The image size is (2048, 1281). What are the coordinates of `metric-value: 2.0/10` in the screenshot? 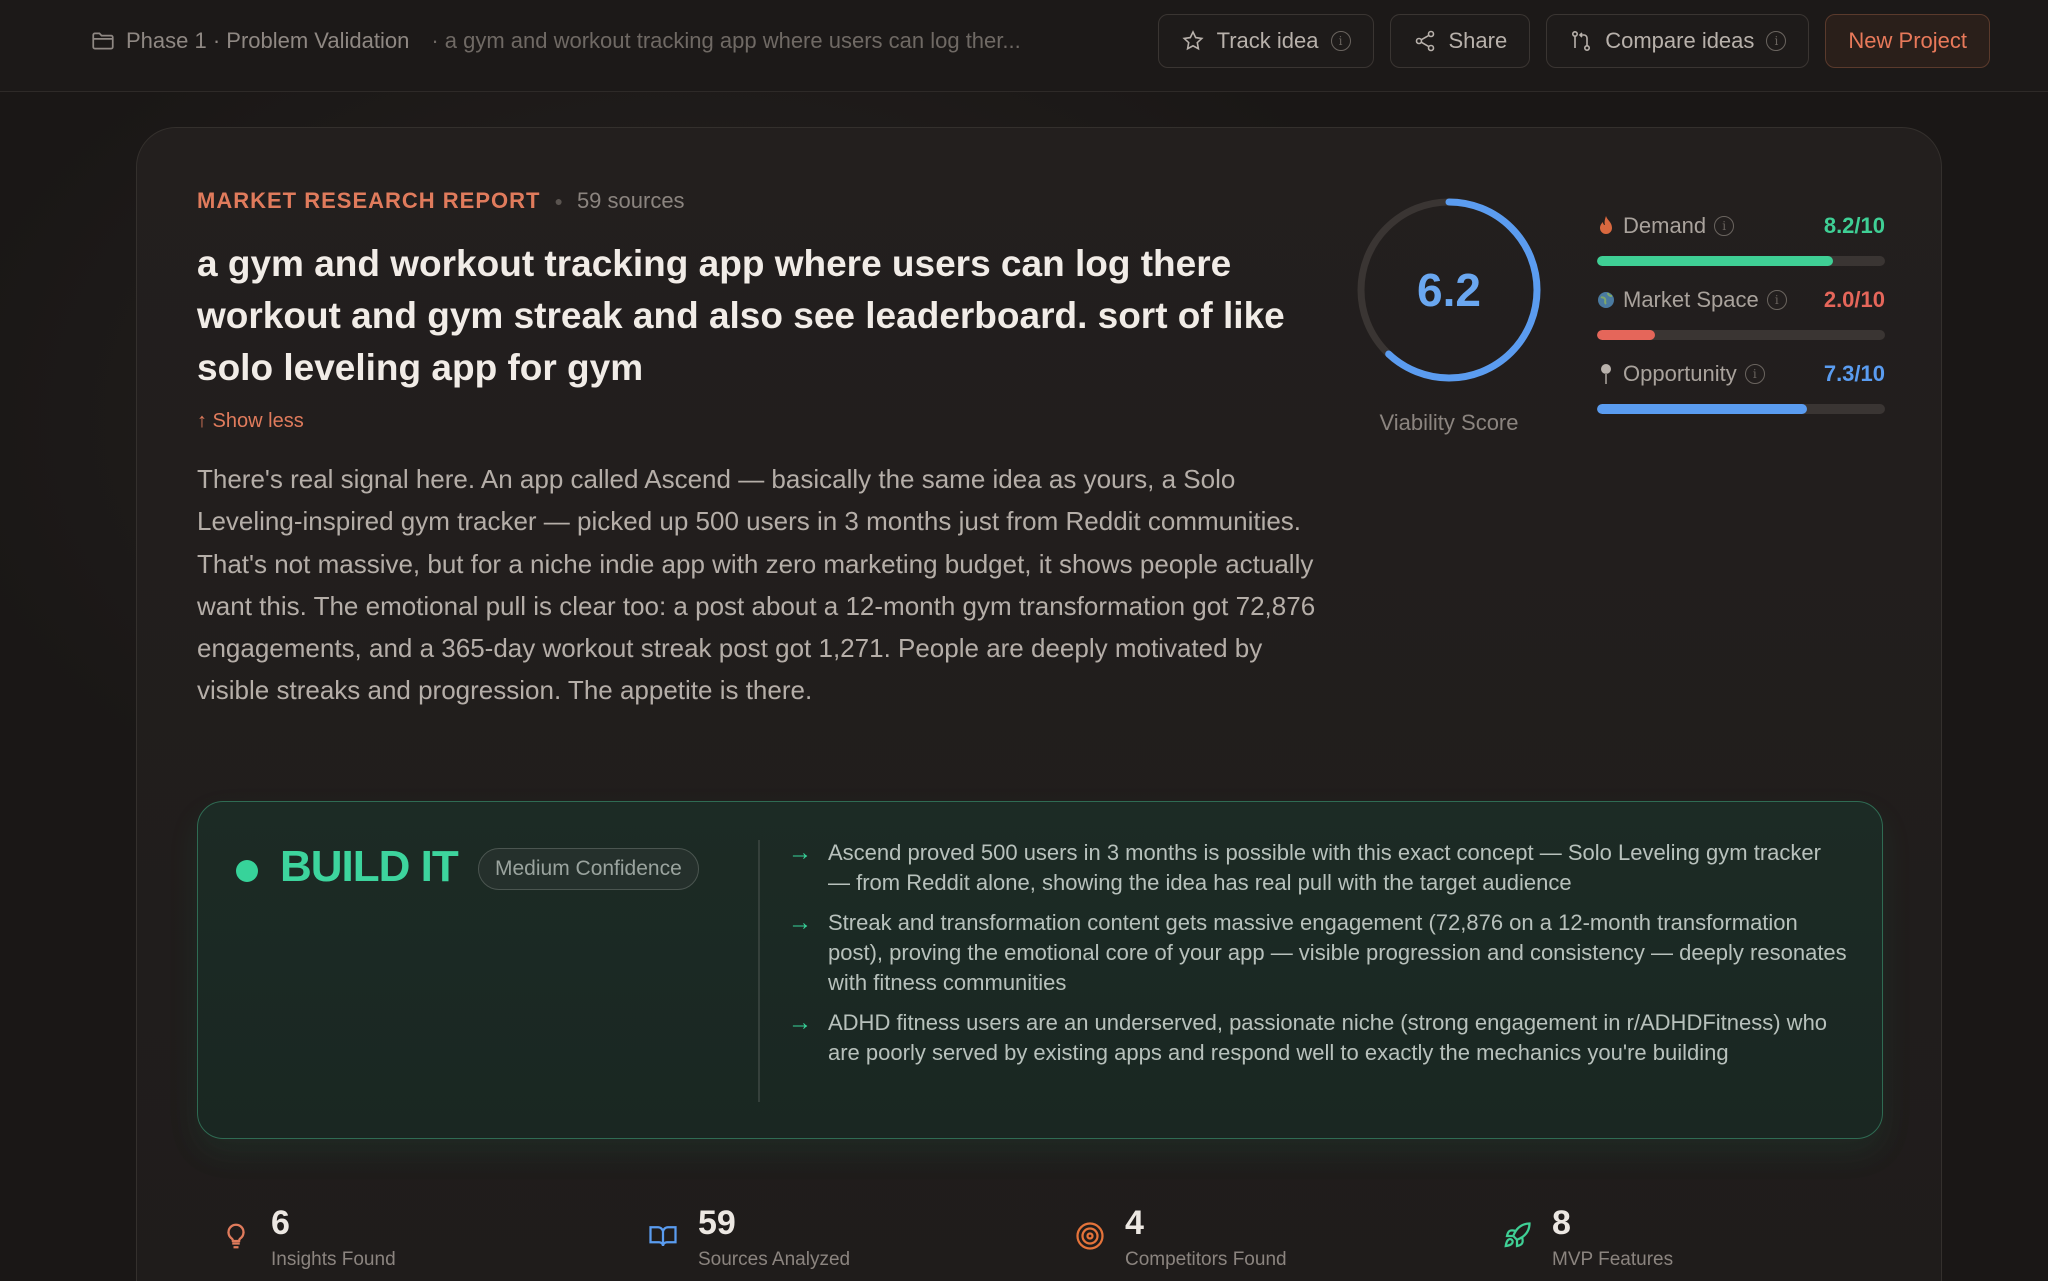 It's located at (1854, 299).